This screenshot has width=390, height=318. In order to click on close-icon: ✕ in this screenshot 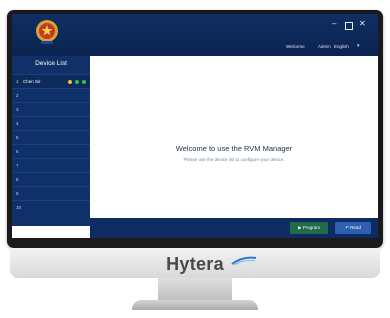, I will do `click(362, 24)`.